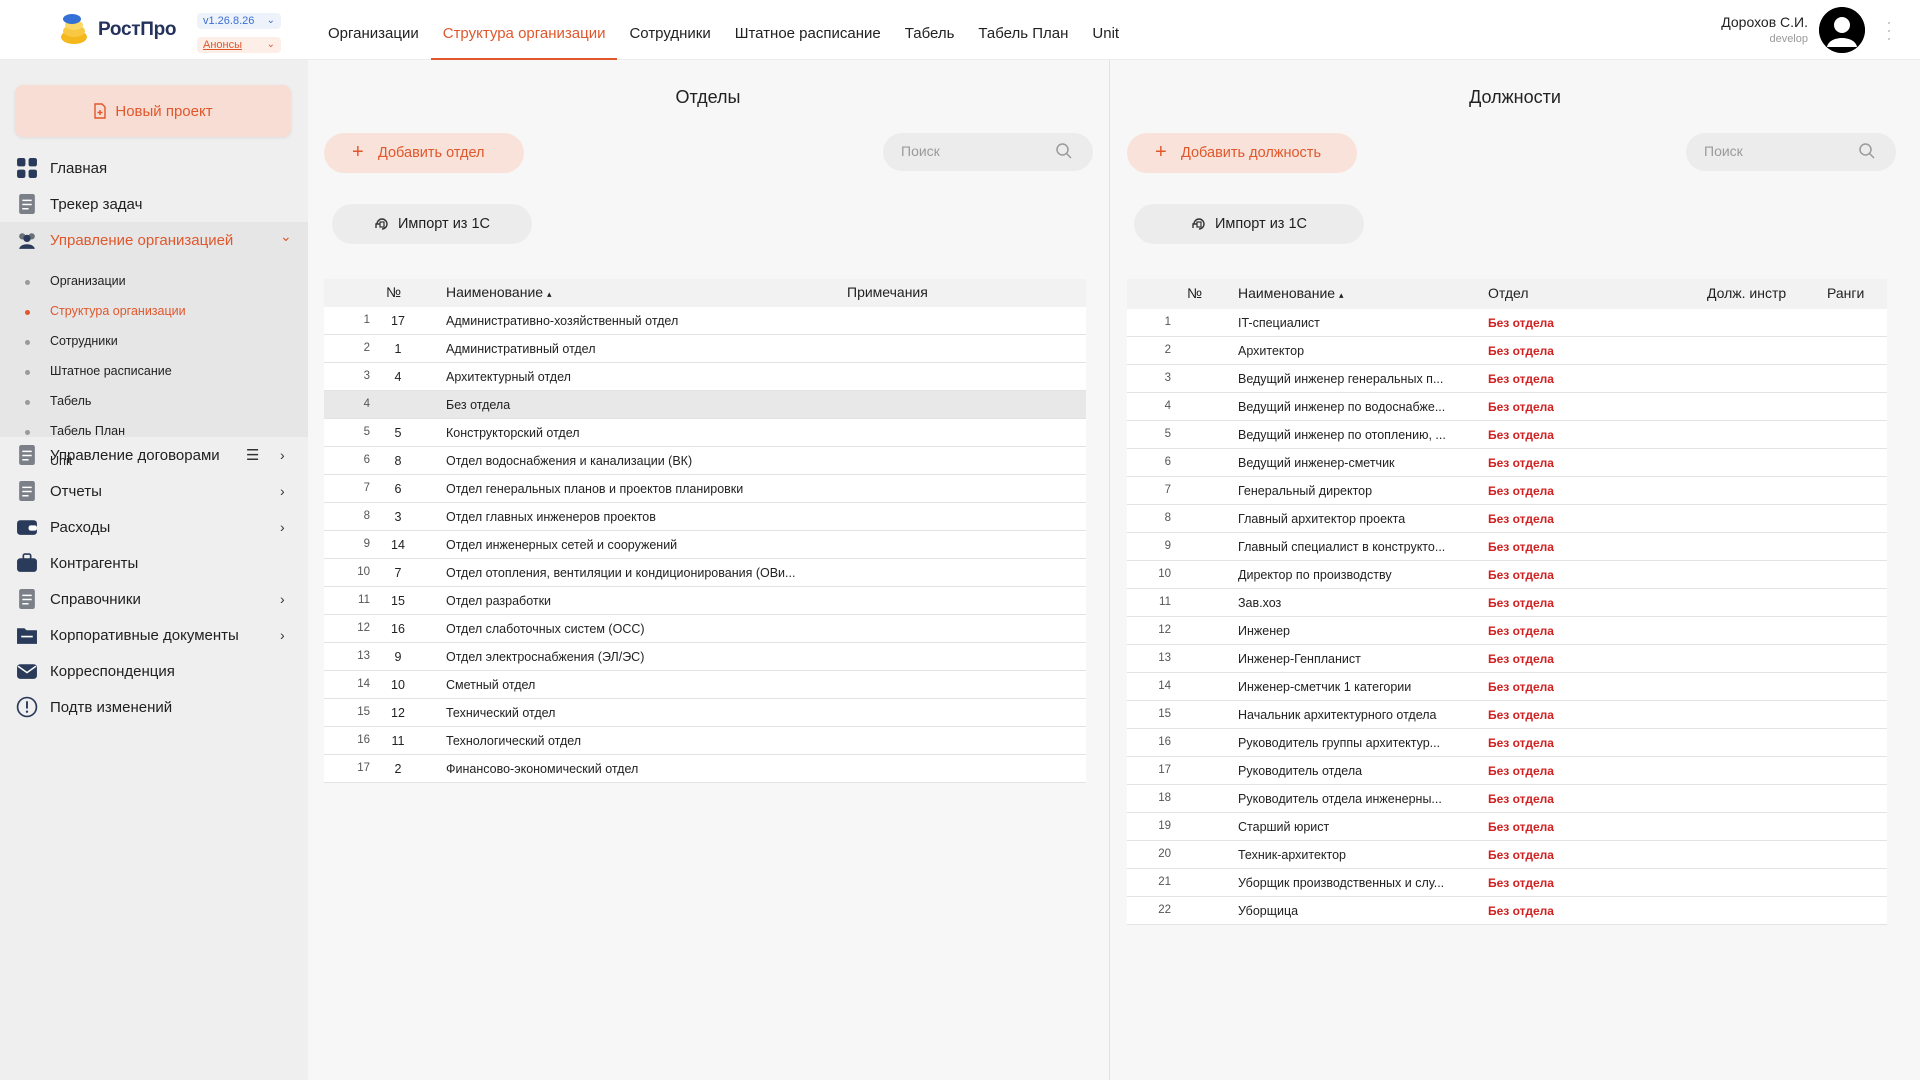 The height and width of the screenshot is (1080, 1920). I want to click on table-row: 16 11 Технологический отдел, so click(705, 741).